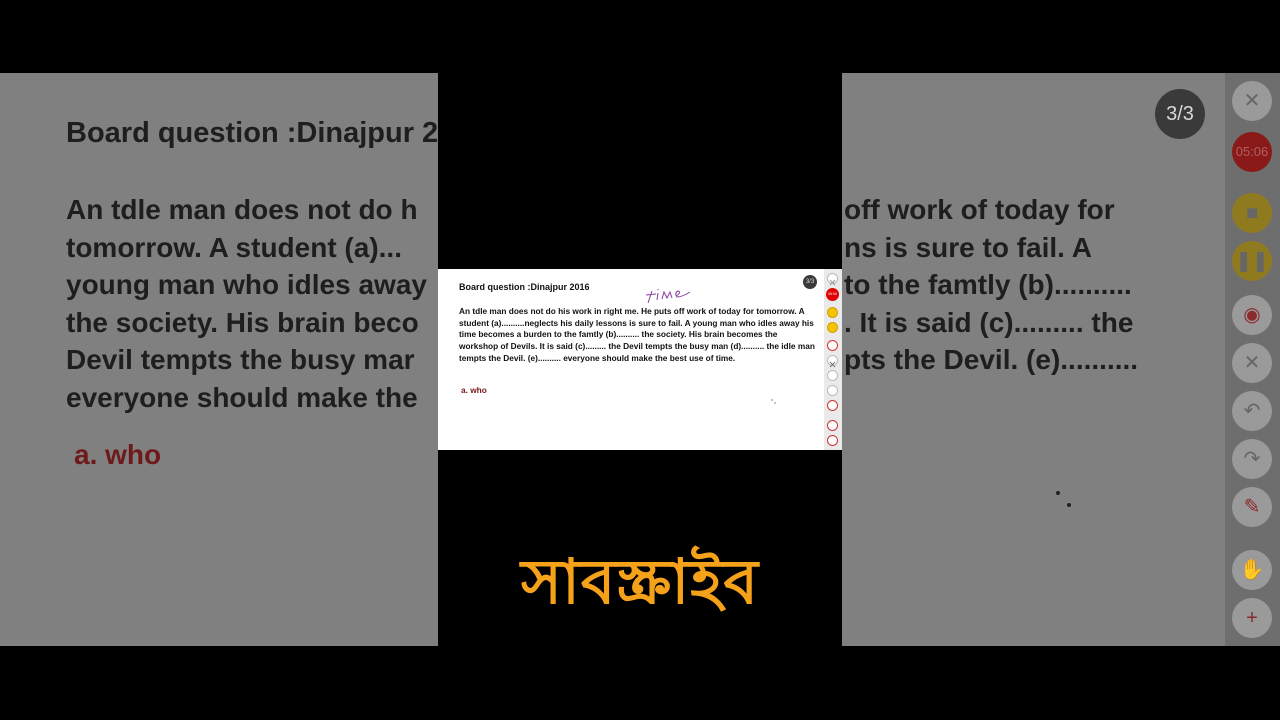 This screenshot has width=1280, height=720. What do you see at coordinates (1252, 411) in the screenshot?
I see `undo-icon: ↶` at bounding box center [1252, 411].